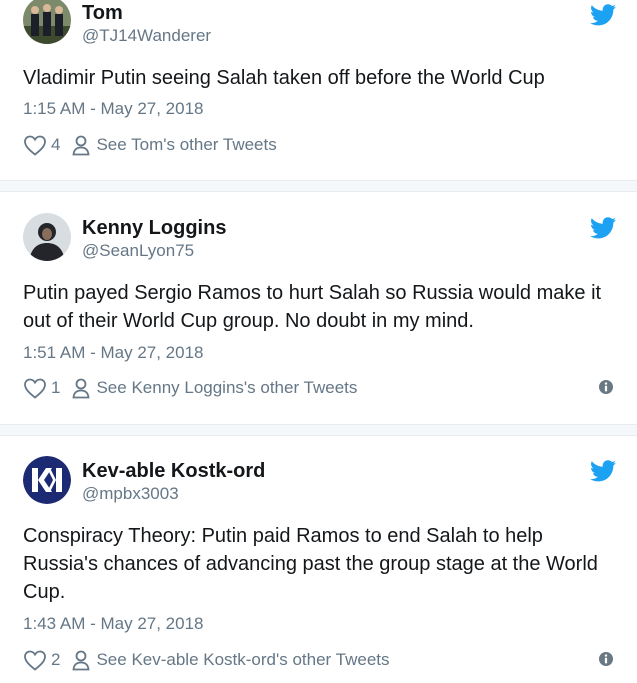 This screenshot has width=637, height=683. Describe the element at coordinates (186, 145) in the screenshot. I see `see-other-tweets-link: See Tom's other Tweets` at that location.